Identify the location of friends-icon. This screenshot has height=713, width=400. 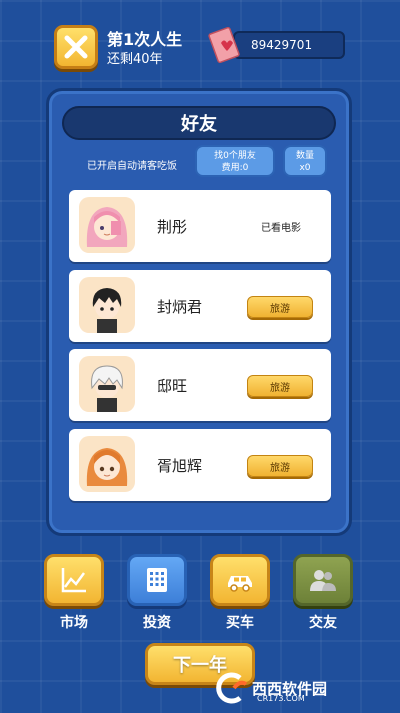
(323, 580).